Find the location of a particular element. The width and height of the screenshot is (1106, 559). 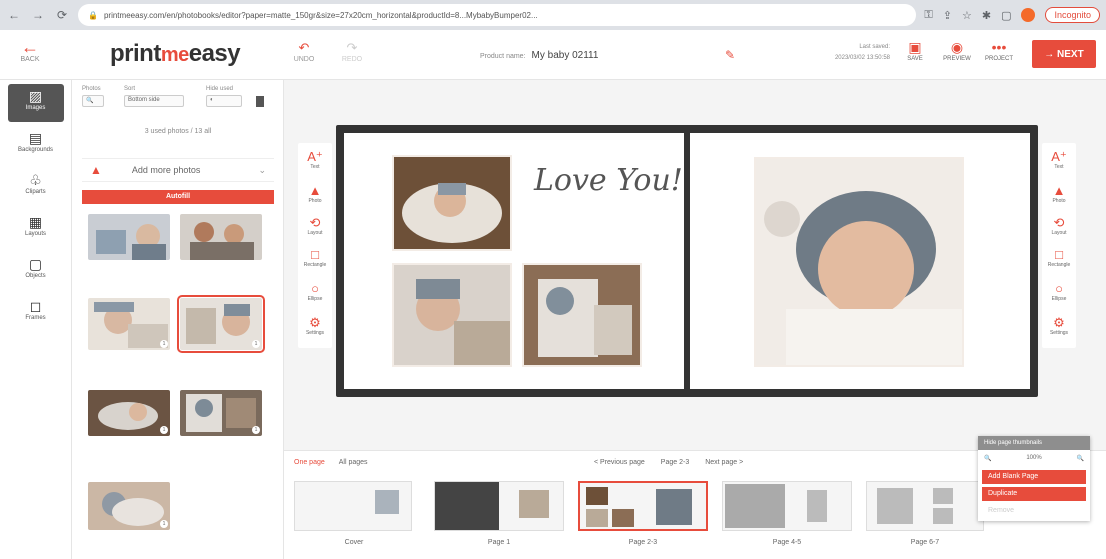

rail-frames: ◻ Frames is located at coordinates (36, 313).